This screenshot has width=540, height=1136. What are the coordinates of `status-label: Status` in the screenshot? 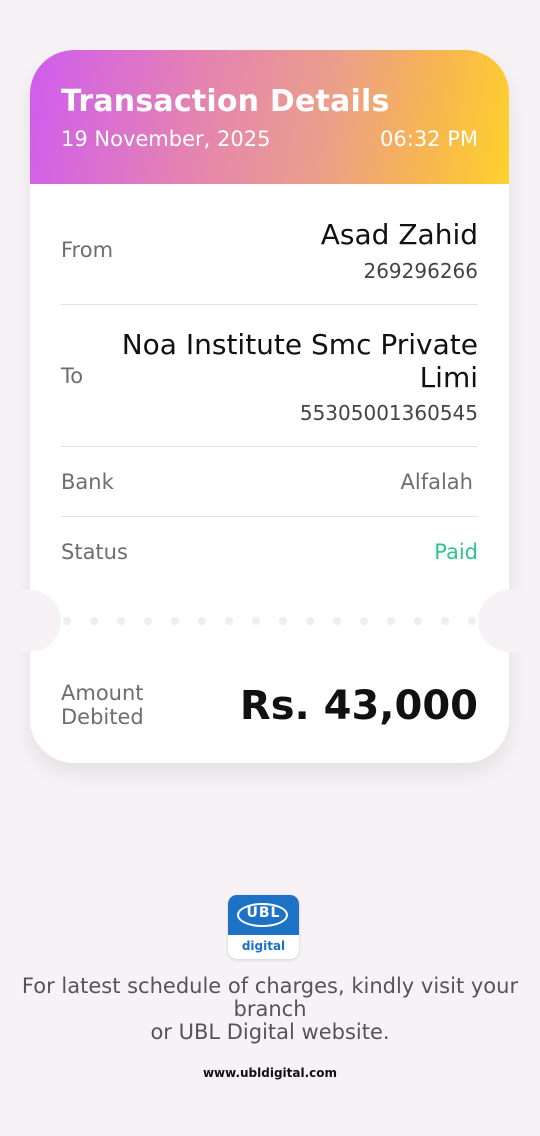 It's located at (94, 552).